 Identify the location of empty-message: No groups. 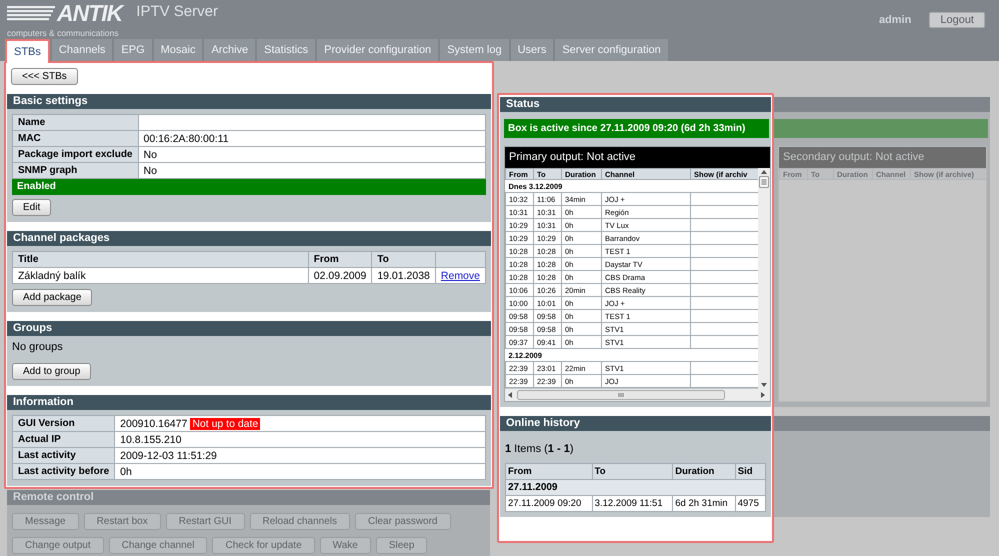
(38, 347).